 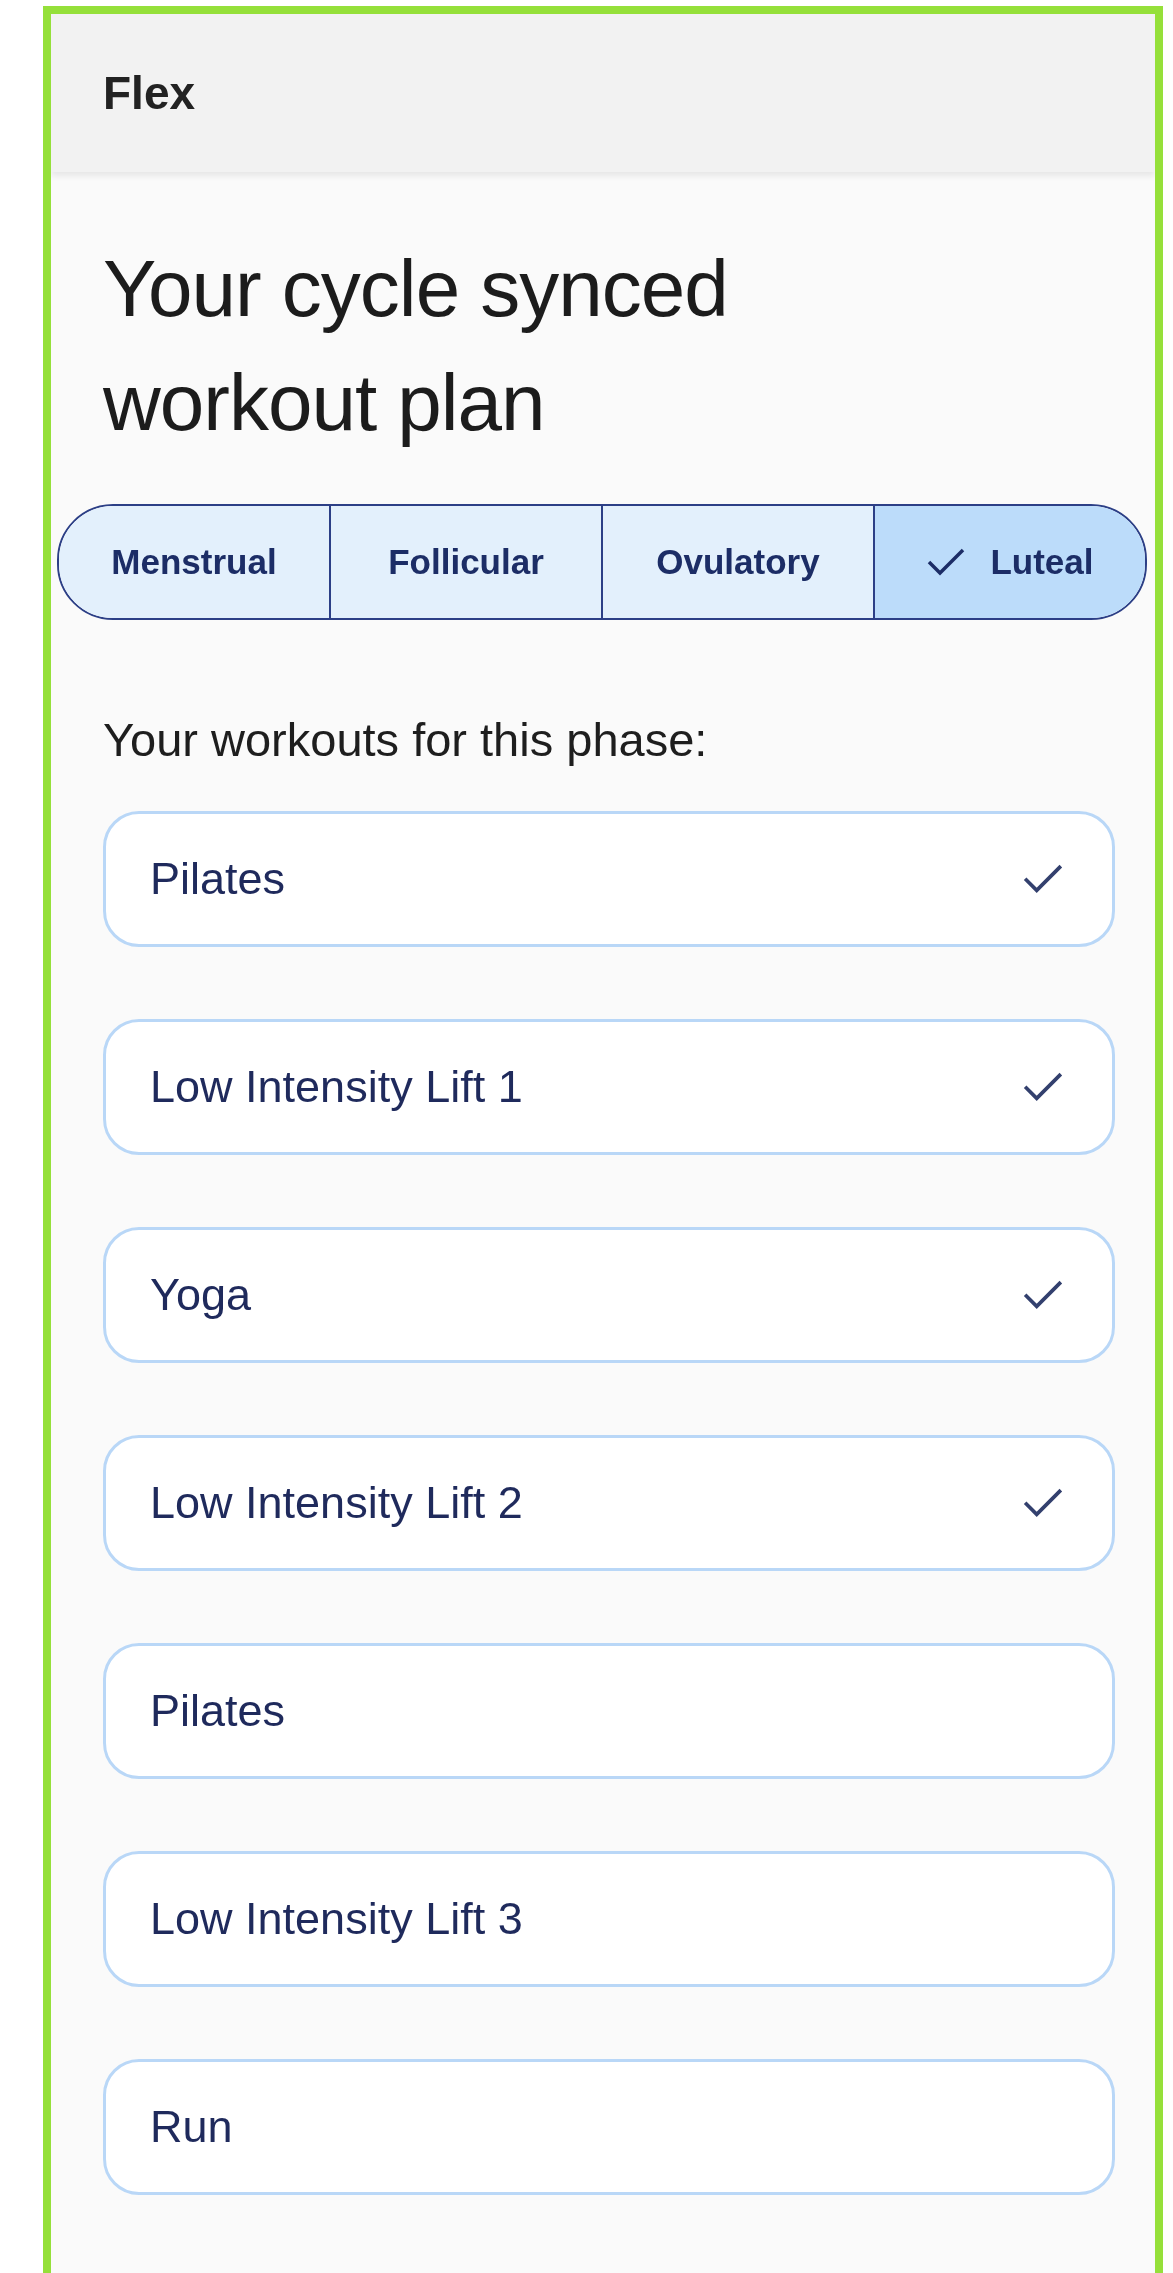 What do you see at coordinates (609, 1295) in the screenshot?
I see `workout-item: Yoga` at bounding box center [609, 1295].